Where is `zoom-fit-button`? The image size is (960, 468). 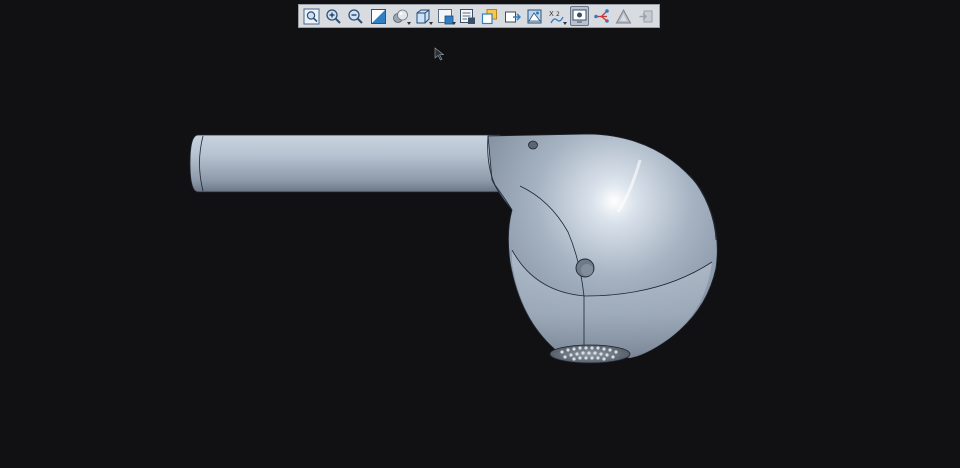
zoom-fit-button is located at coordinates (311, 16).